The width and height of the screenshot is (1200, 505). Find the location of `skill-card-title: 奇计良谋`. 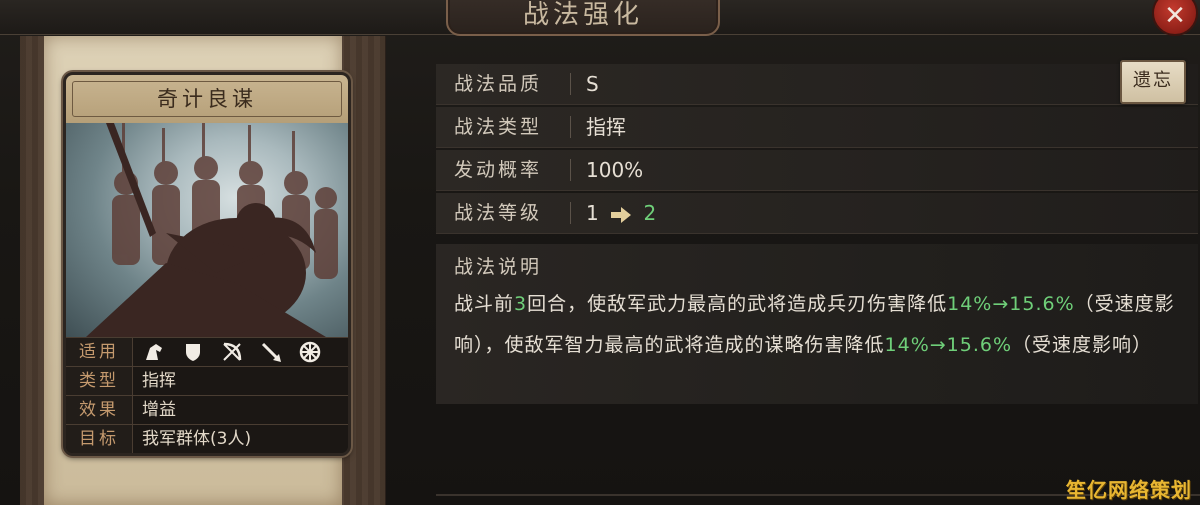

skill-card-title: 奇计良谋 is located at coordinates (207, 100).